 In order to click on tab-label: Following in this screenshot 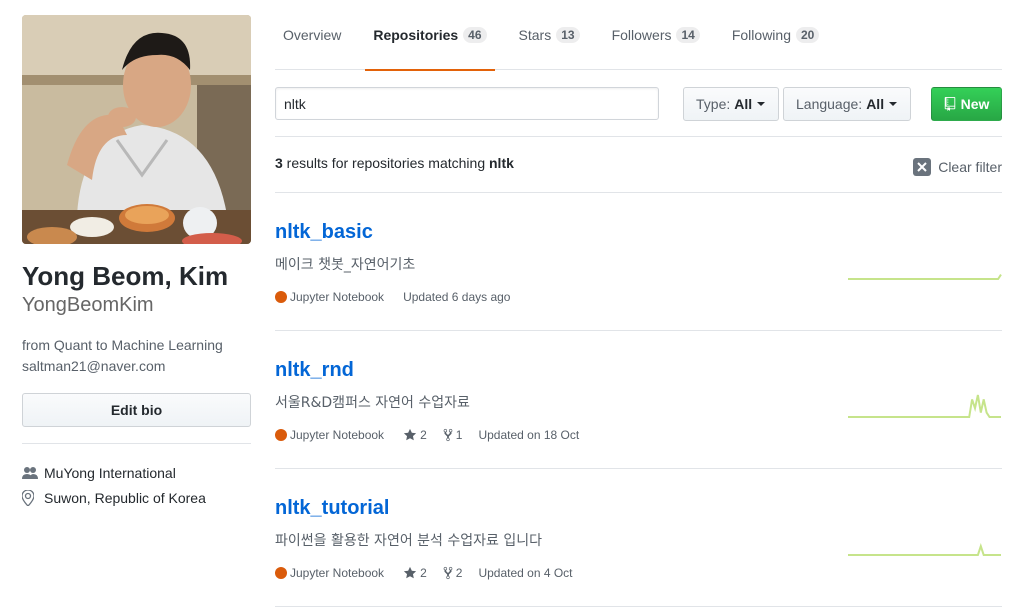, I will do `click(761, 35)`.